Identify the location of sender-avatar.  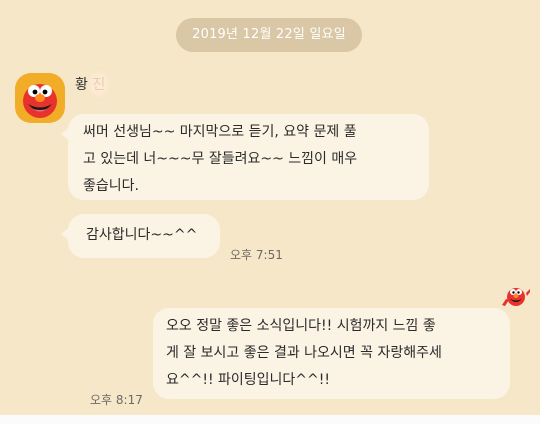
(40, 98).